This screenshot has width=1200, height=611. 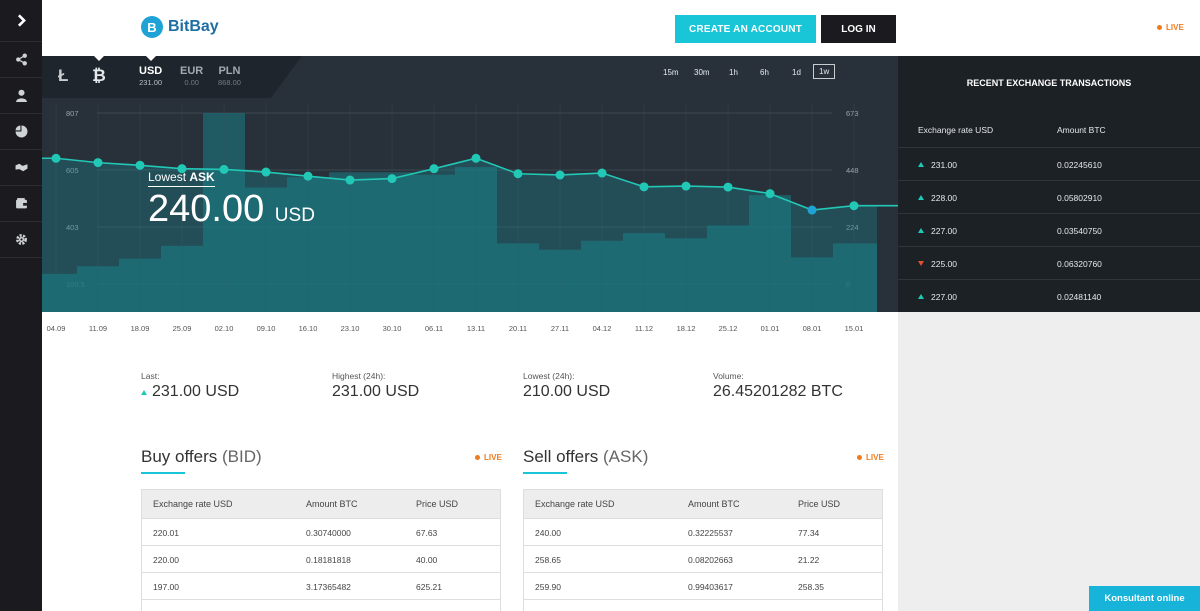 I want to click on stat-value: 26.45201282 BTC, so click(x=778, y=391).